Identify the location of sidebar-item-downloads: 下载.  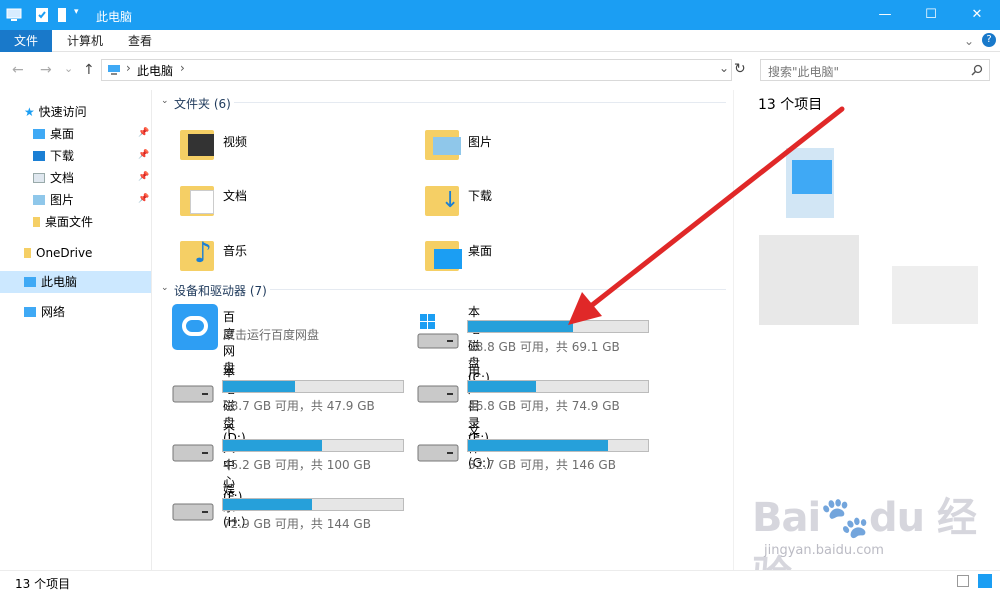
(53, 156).